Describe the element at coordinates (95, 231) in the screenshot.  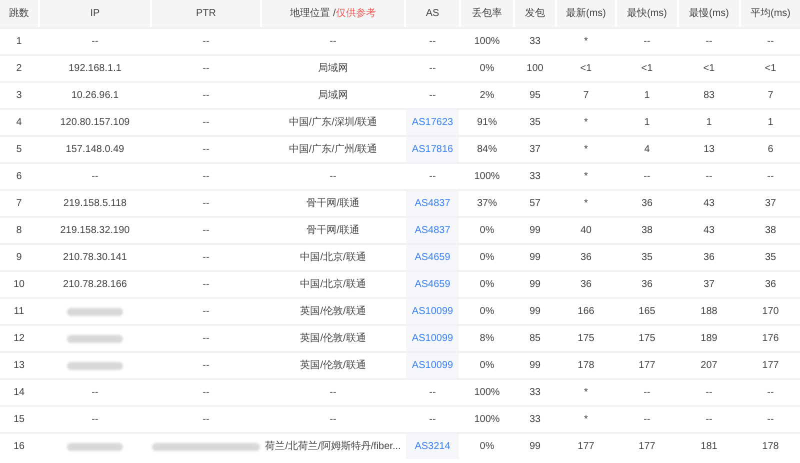
I see `table-cell-text: 219.158.32.190` at that location.